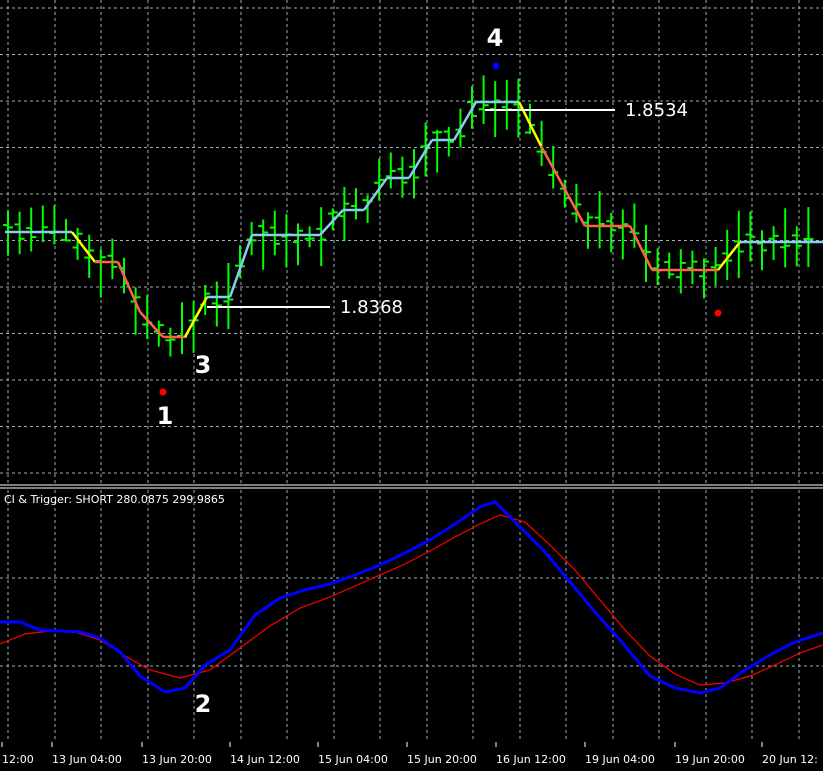 Image resolution: width=823 pixels, height=771 pixels. What do you see at coordinates (165, 416) in the screenshot?
I see `wave-label: 1` at bounding box center [165, 416].